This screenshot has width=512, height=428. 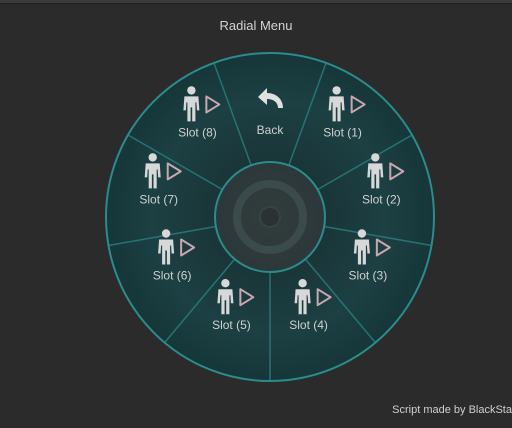 I want to click on slot-label: Slot (8), so click(x=197, y=132).